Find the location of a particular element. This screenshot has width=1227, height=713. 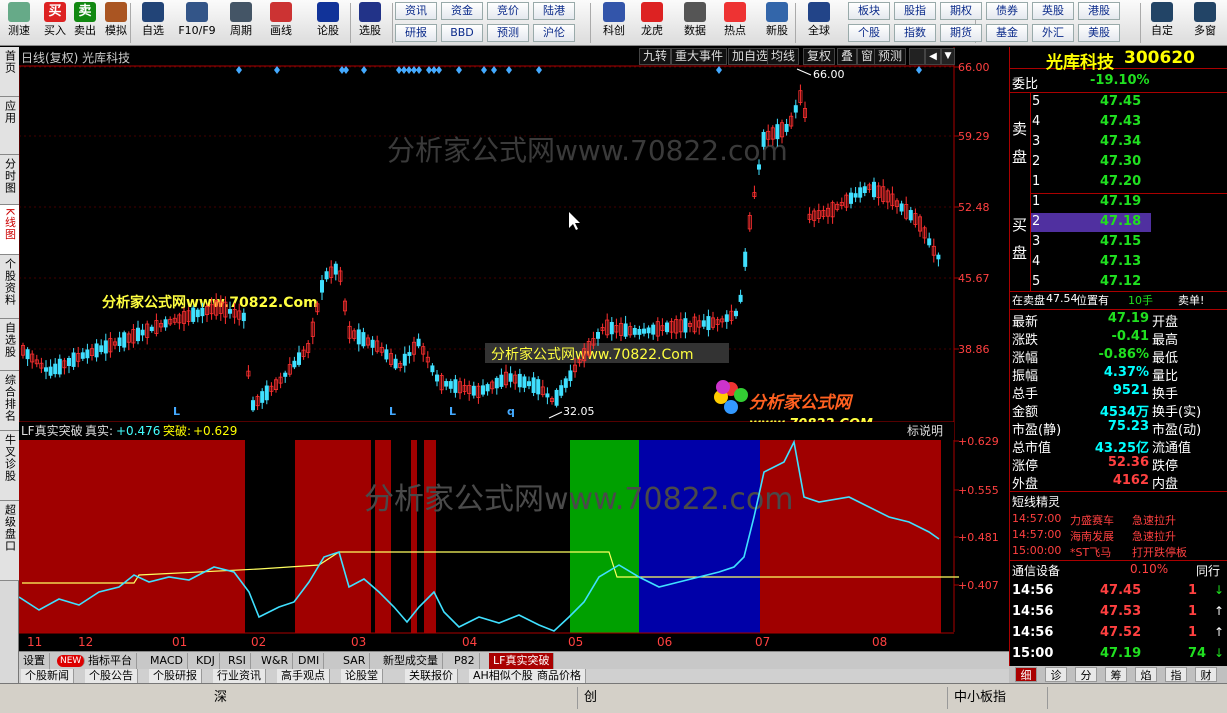

buy-price: 47.18 is located at coordinates (1120, 221).